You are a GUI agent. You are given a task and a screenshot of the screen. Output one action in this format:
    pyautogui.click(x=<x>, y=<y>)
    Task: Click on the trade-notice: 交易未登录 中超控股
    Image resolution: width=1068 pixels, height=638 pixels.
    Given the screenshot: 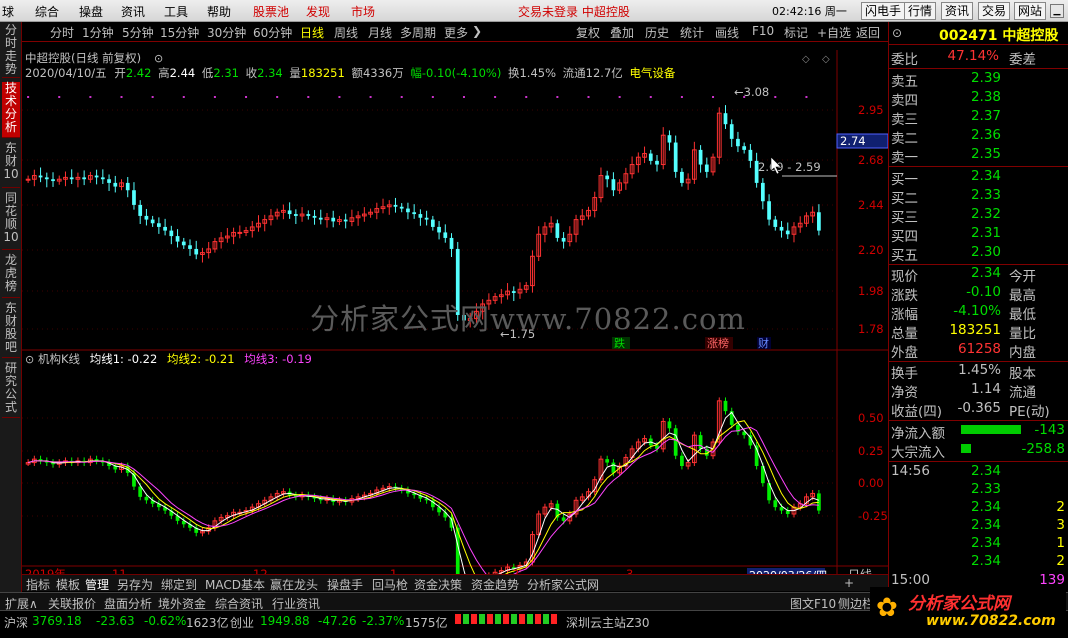 What is the action you would take?
    pyautogui.click(x=574, y=11)
    